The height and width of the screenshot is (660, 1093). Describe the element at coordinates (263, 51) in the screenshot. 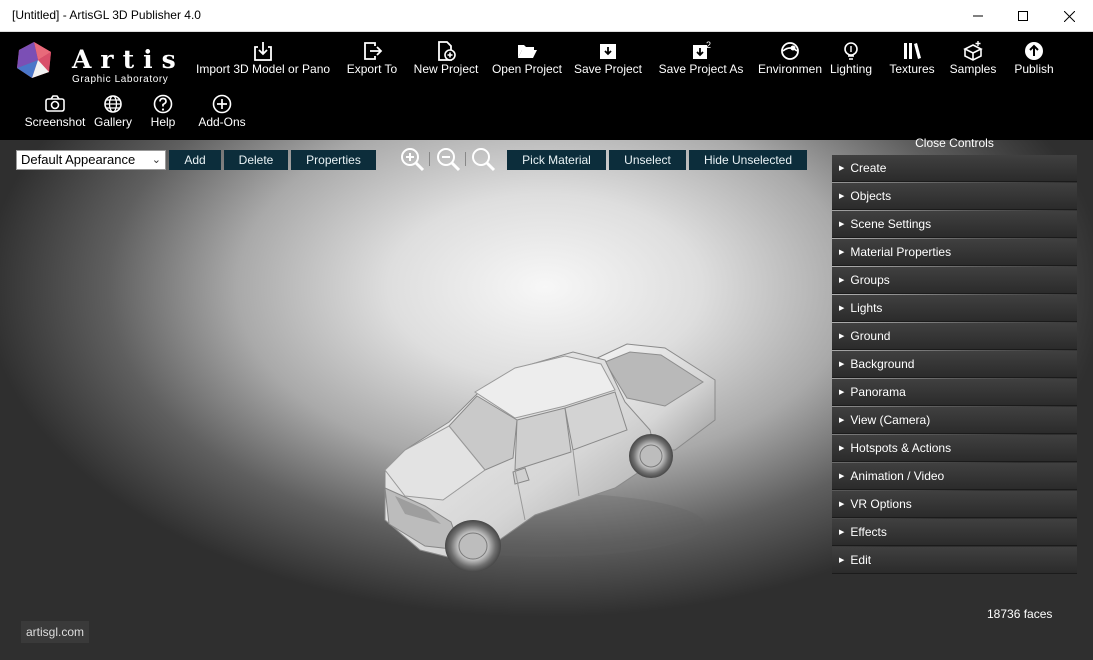

I see `import-icon` at that location.